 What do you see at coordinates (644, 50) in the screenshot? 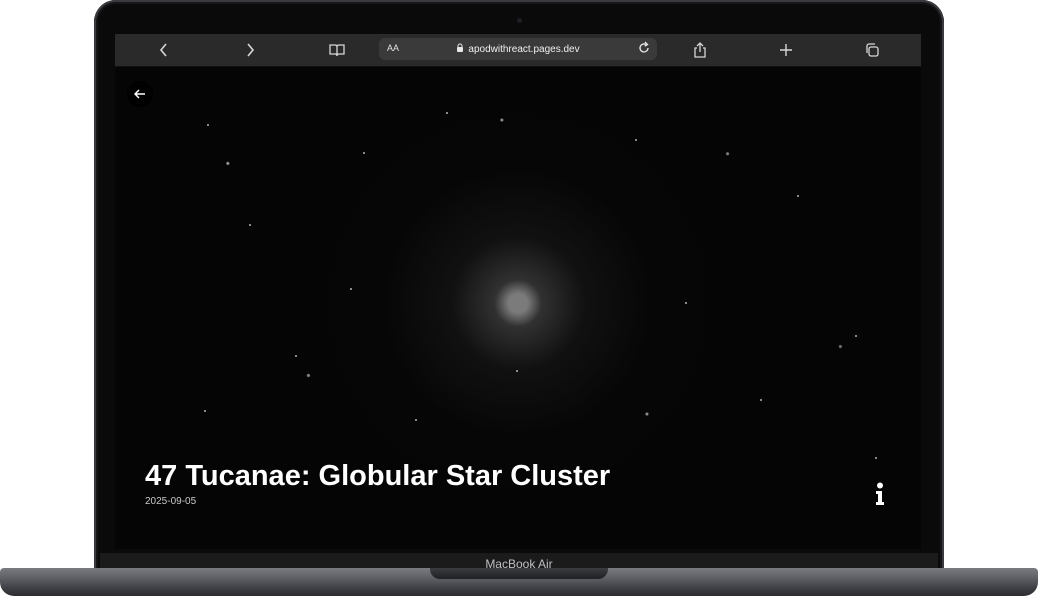
I see `reload-icon` at bounding box center [644, 50].